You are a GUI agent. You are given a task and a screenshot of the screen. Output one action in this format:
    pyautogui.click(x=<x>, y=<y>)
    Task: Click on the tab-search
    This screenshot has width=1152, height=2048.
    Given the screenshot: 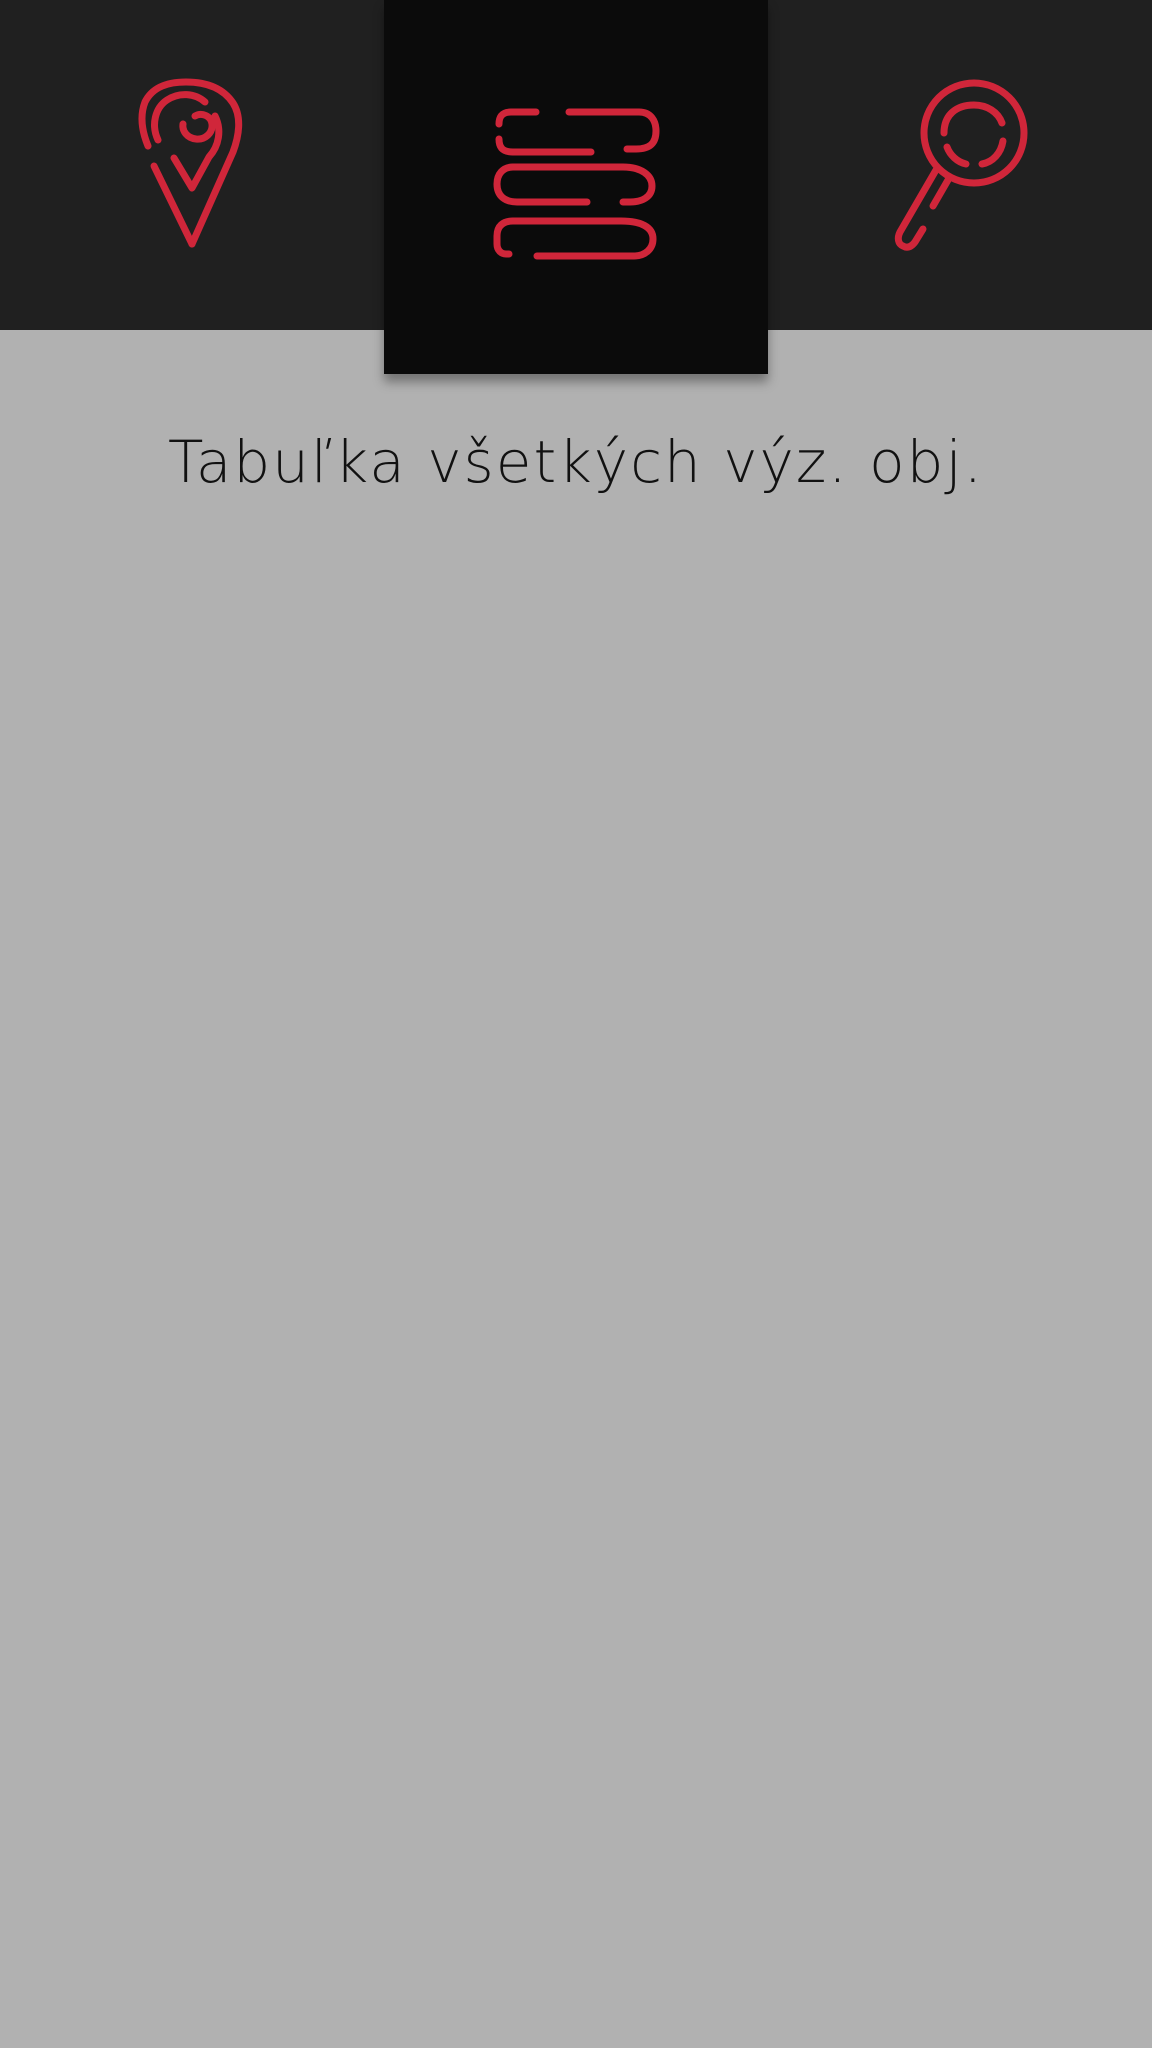 What is the action you would take?
    pyautogui.click(x=960, y=165)
    